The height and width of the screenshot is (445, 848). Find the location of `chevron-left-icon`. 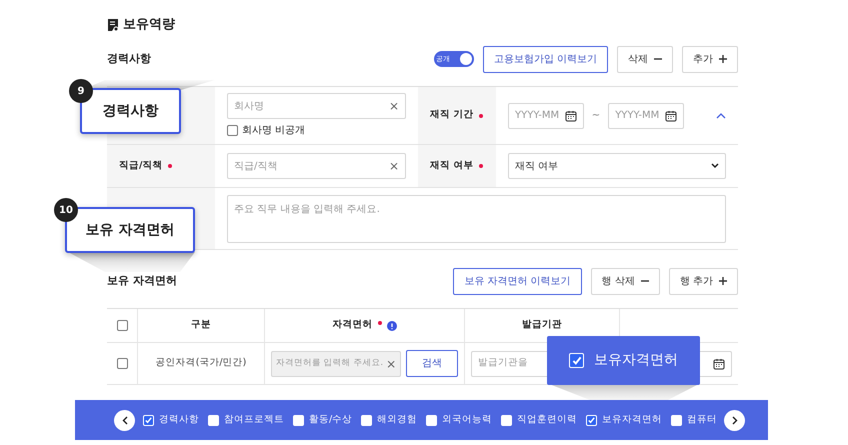

chevron-left-icon is located at coordinates (125, 420).